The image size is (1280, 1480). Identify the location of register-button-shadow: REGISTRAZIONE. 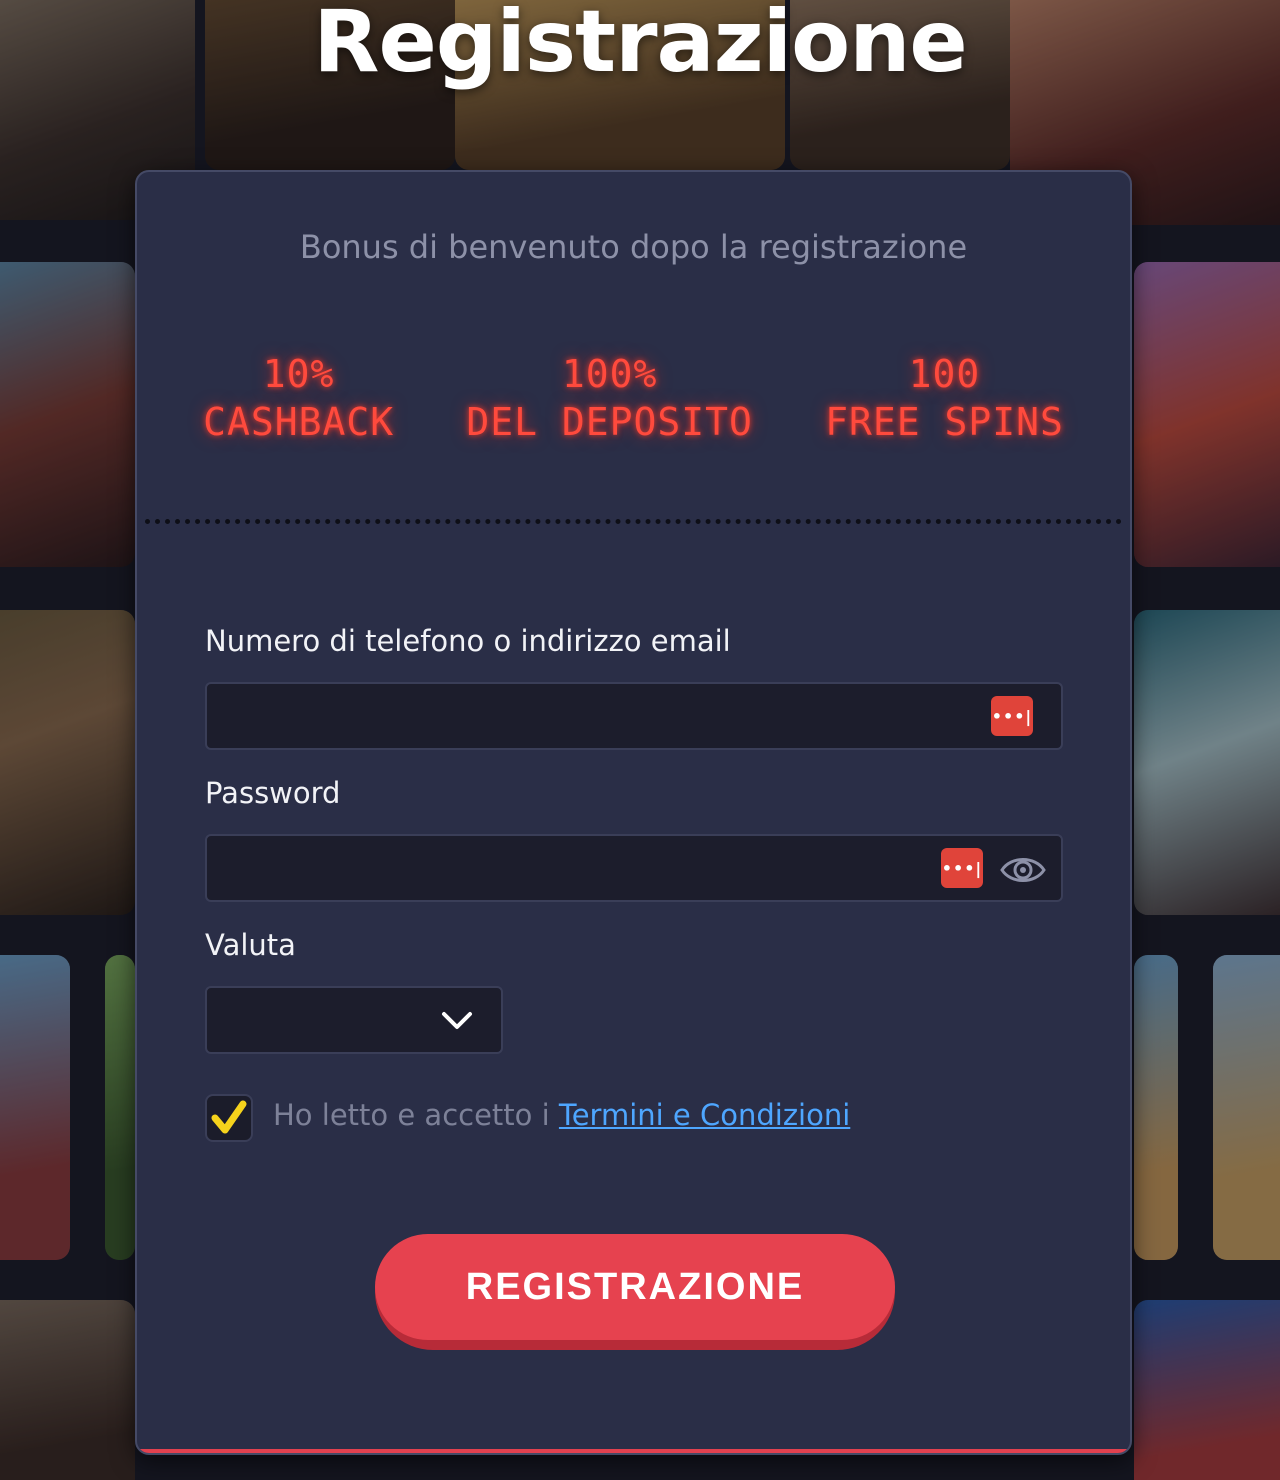
(635, 1292).